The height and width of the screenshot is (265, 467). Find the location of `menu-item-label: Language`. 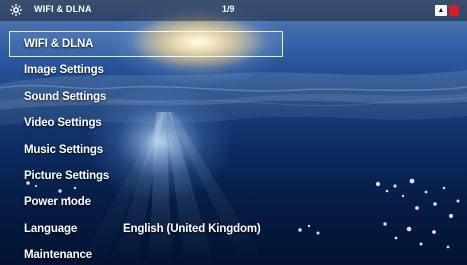

menu-item-label: Language is located at coordinates (51, 228).